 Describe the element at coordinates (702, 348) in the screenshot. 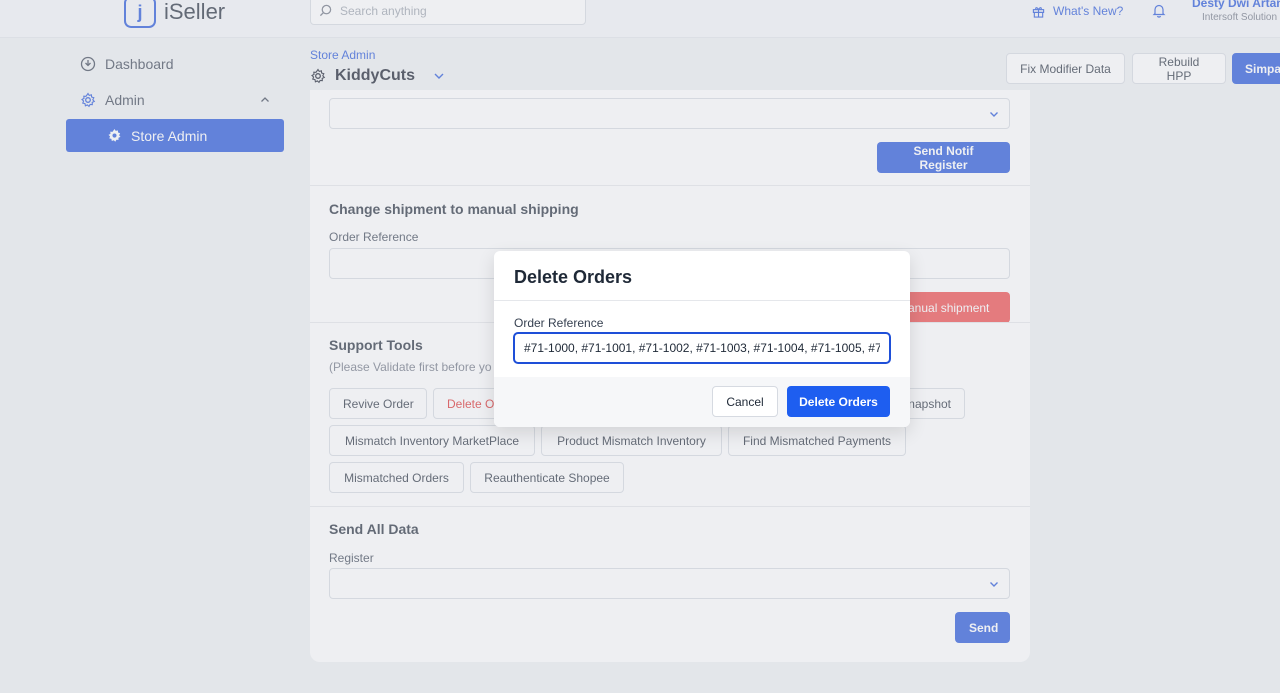

I see `order-reference-input` at that location.